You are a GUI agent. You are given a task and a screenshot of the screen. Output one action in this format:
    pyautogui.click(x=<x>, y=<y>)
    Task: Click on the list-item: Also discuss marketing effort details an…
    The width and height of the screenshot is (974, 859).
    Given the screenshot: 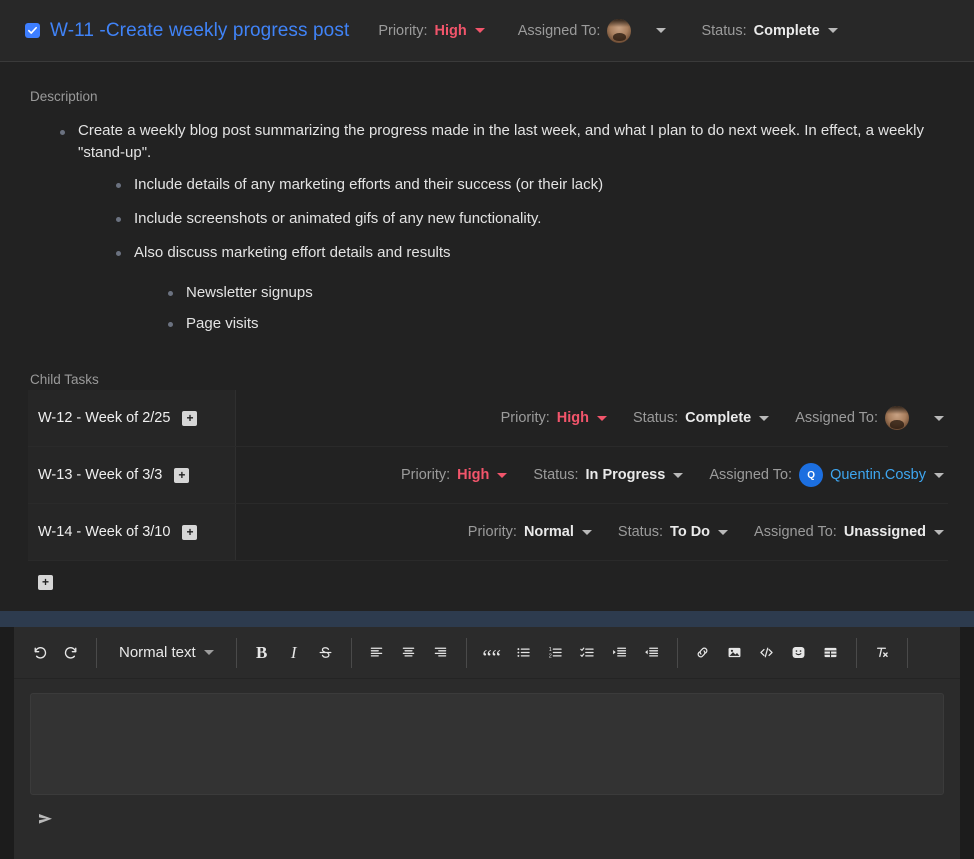 What is the action you would take?
    pyautogui.click(x=529, y=288)
    